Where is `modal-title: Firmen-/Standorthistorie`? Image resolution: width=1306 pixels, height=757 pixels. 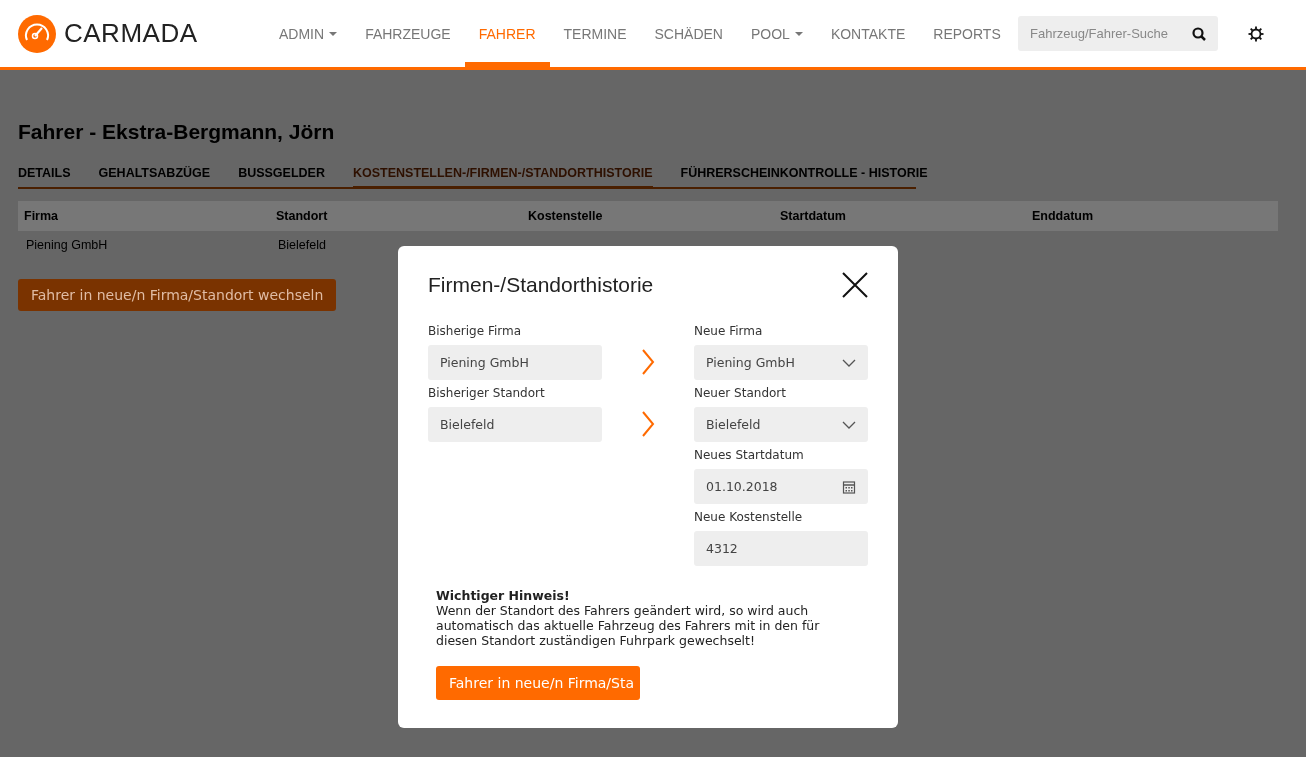 modal-title: Firmen-/Standorthistorie is located at coordinates (541, 285).